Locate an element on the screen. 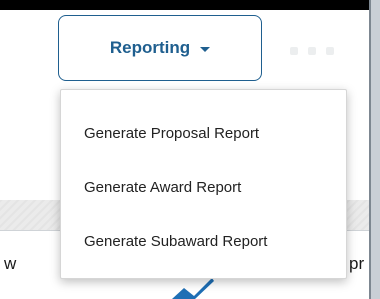 The image size is (380, 299). menu-item-generate-subaward-report: Generate Subaward Report is located at coordinates (203, 241).